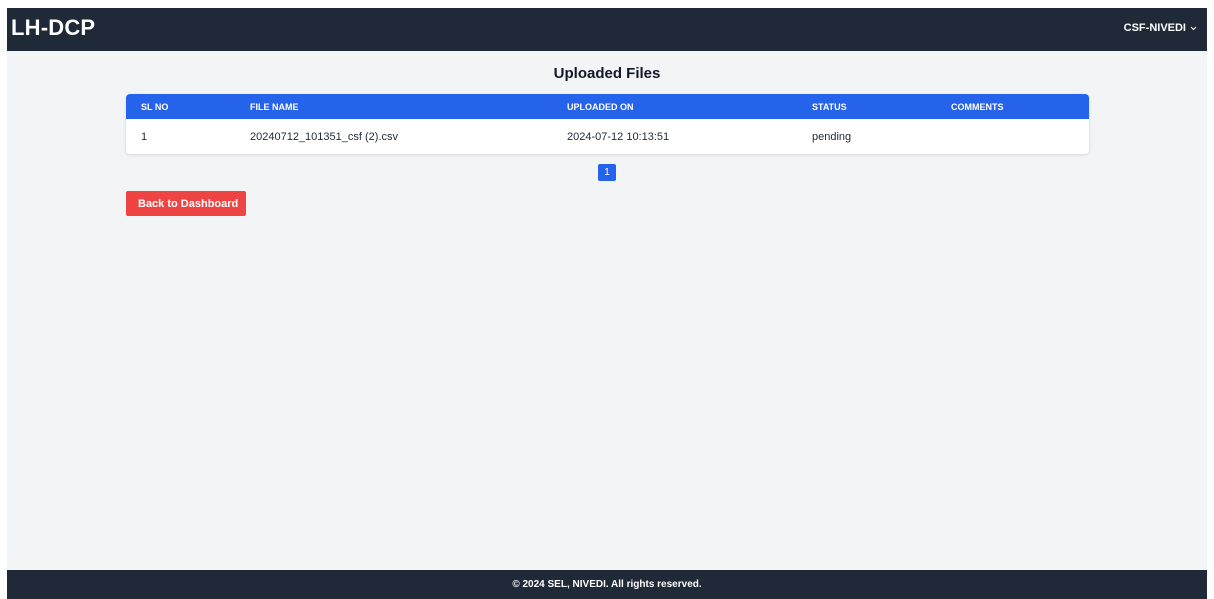  Describe the element at coordinates (53, 28) in the screenshot. I see `brand-logo: LH-DCP` at that location.